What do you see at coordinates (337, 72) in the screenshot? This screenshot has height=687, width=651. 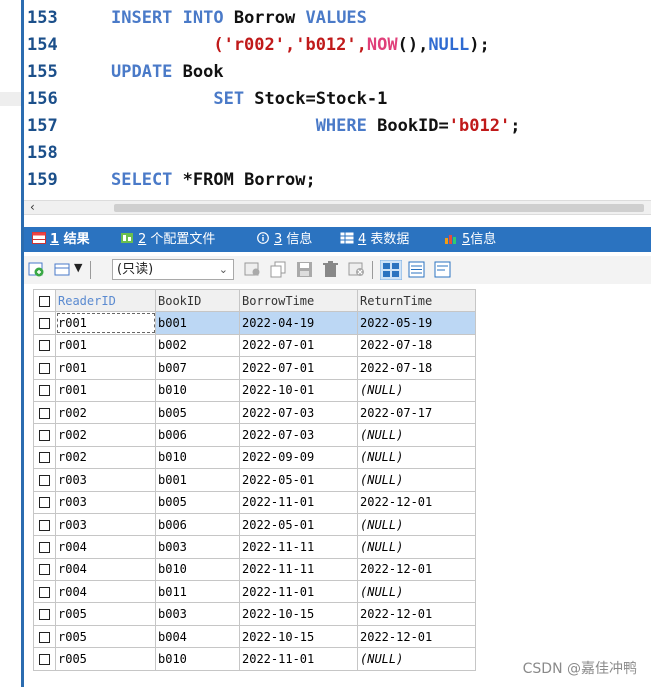 I see `code-line: 155 UPDATE Book` at bounding box center [337, 72].